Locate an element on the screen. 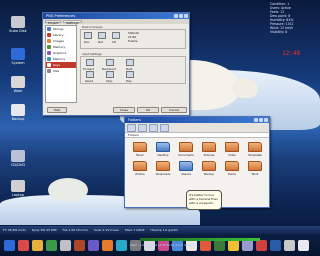 This screenshot has height=256, width=320. stop-icon is located at coordinates (110, 74).